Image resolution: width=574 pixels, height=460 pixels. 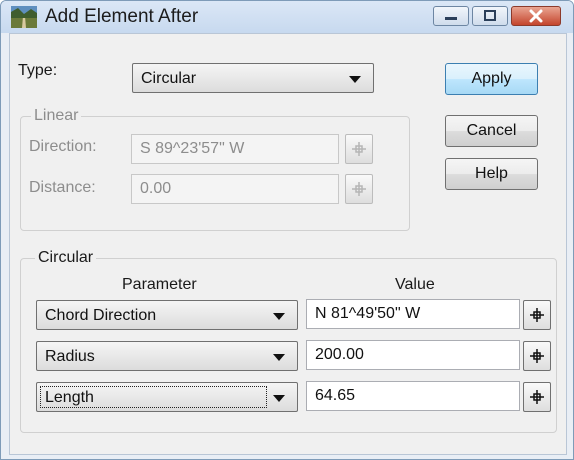 What do you see at coordinates (167, 315) in the screenshot?
I see `parameter-select-chord-direction: Chord Direction` at bounding box center [167, 315].